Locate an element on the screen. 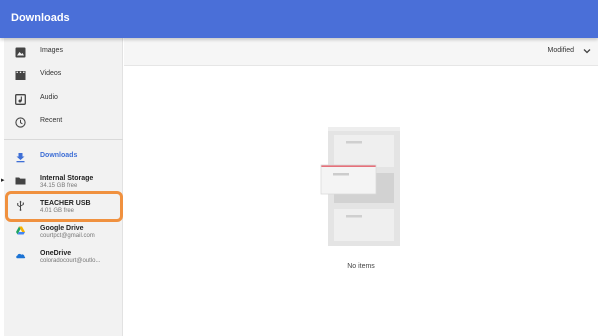 The width and height of the screenshot is (598, 336). sidebar-item-internal-storage: Internal Storage 34.15 GB free is located at coordinates (63, 180).